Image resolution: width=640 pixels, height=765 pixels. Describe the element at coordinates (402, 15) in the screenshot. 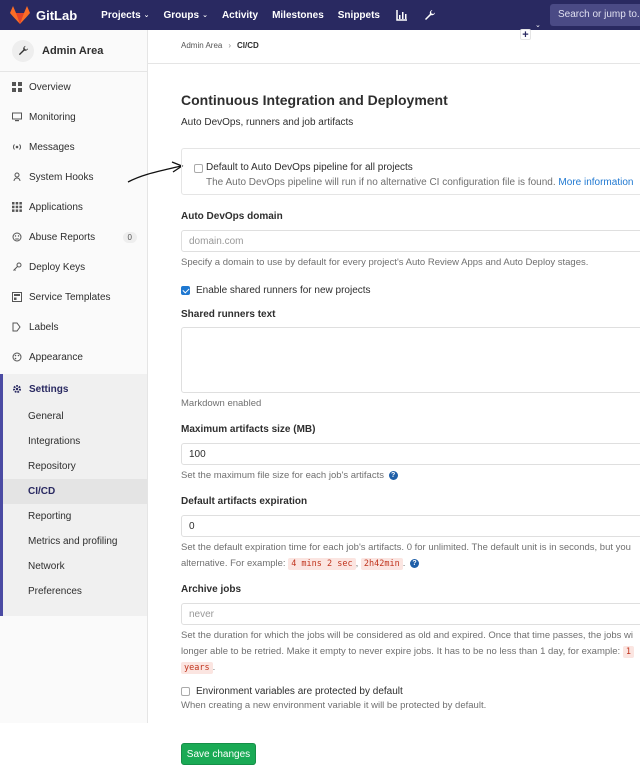

I see `chart-icon` at that location.